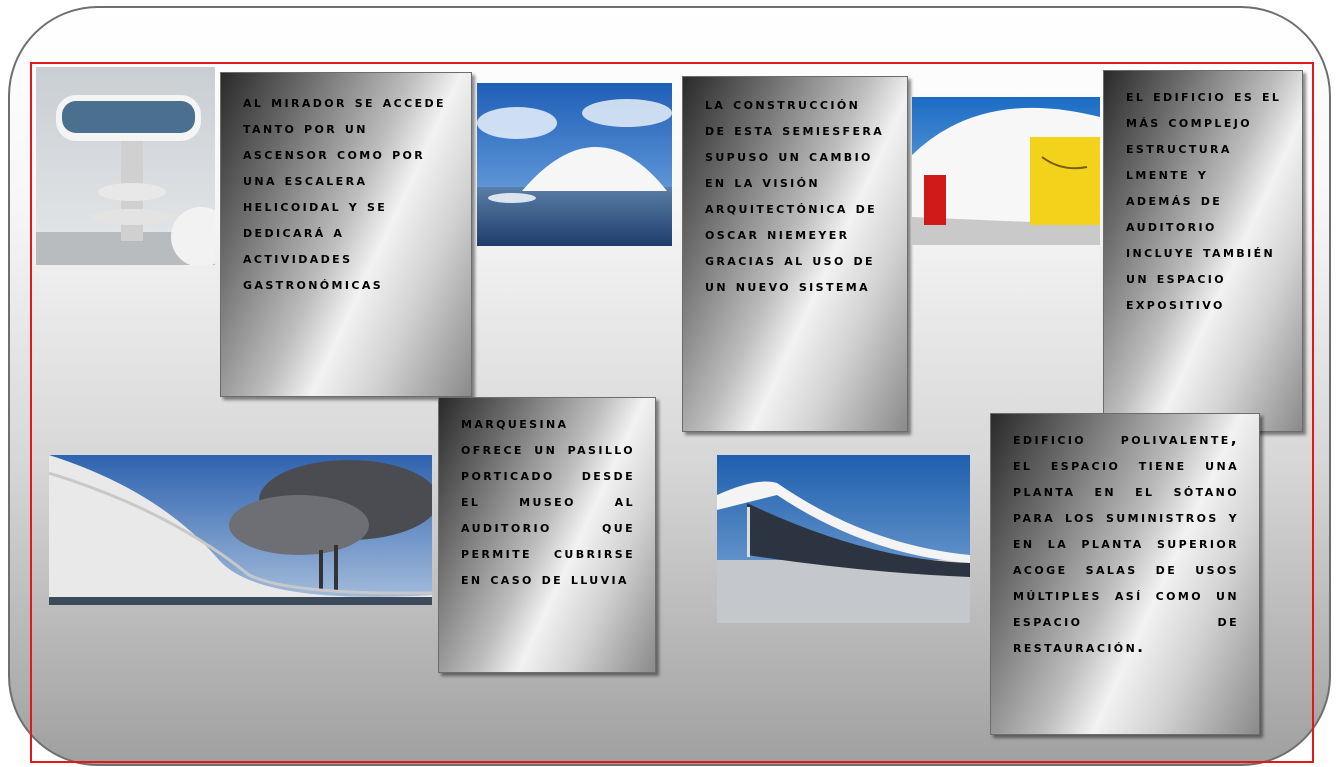 This screenshot has height=767, width=1341. What do you see at coordinates (1006, 171) in the screenshot?
I see `auditorium-photo` at bounding box center [1006, 171].